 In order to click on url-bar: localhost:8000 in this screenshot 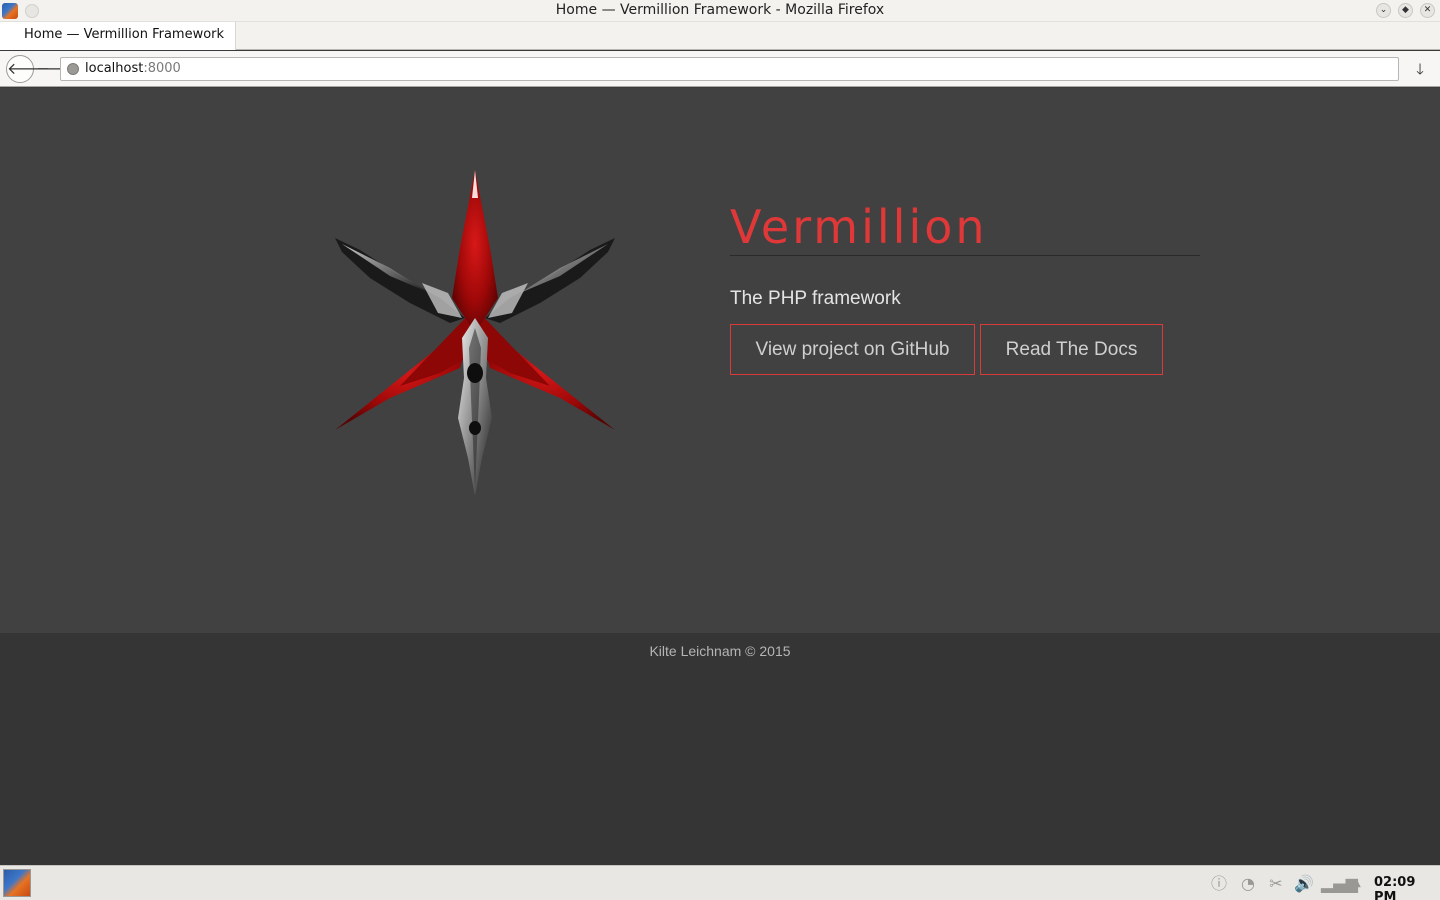, I will do `click(729, 69)`.